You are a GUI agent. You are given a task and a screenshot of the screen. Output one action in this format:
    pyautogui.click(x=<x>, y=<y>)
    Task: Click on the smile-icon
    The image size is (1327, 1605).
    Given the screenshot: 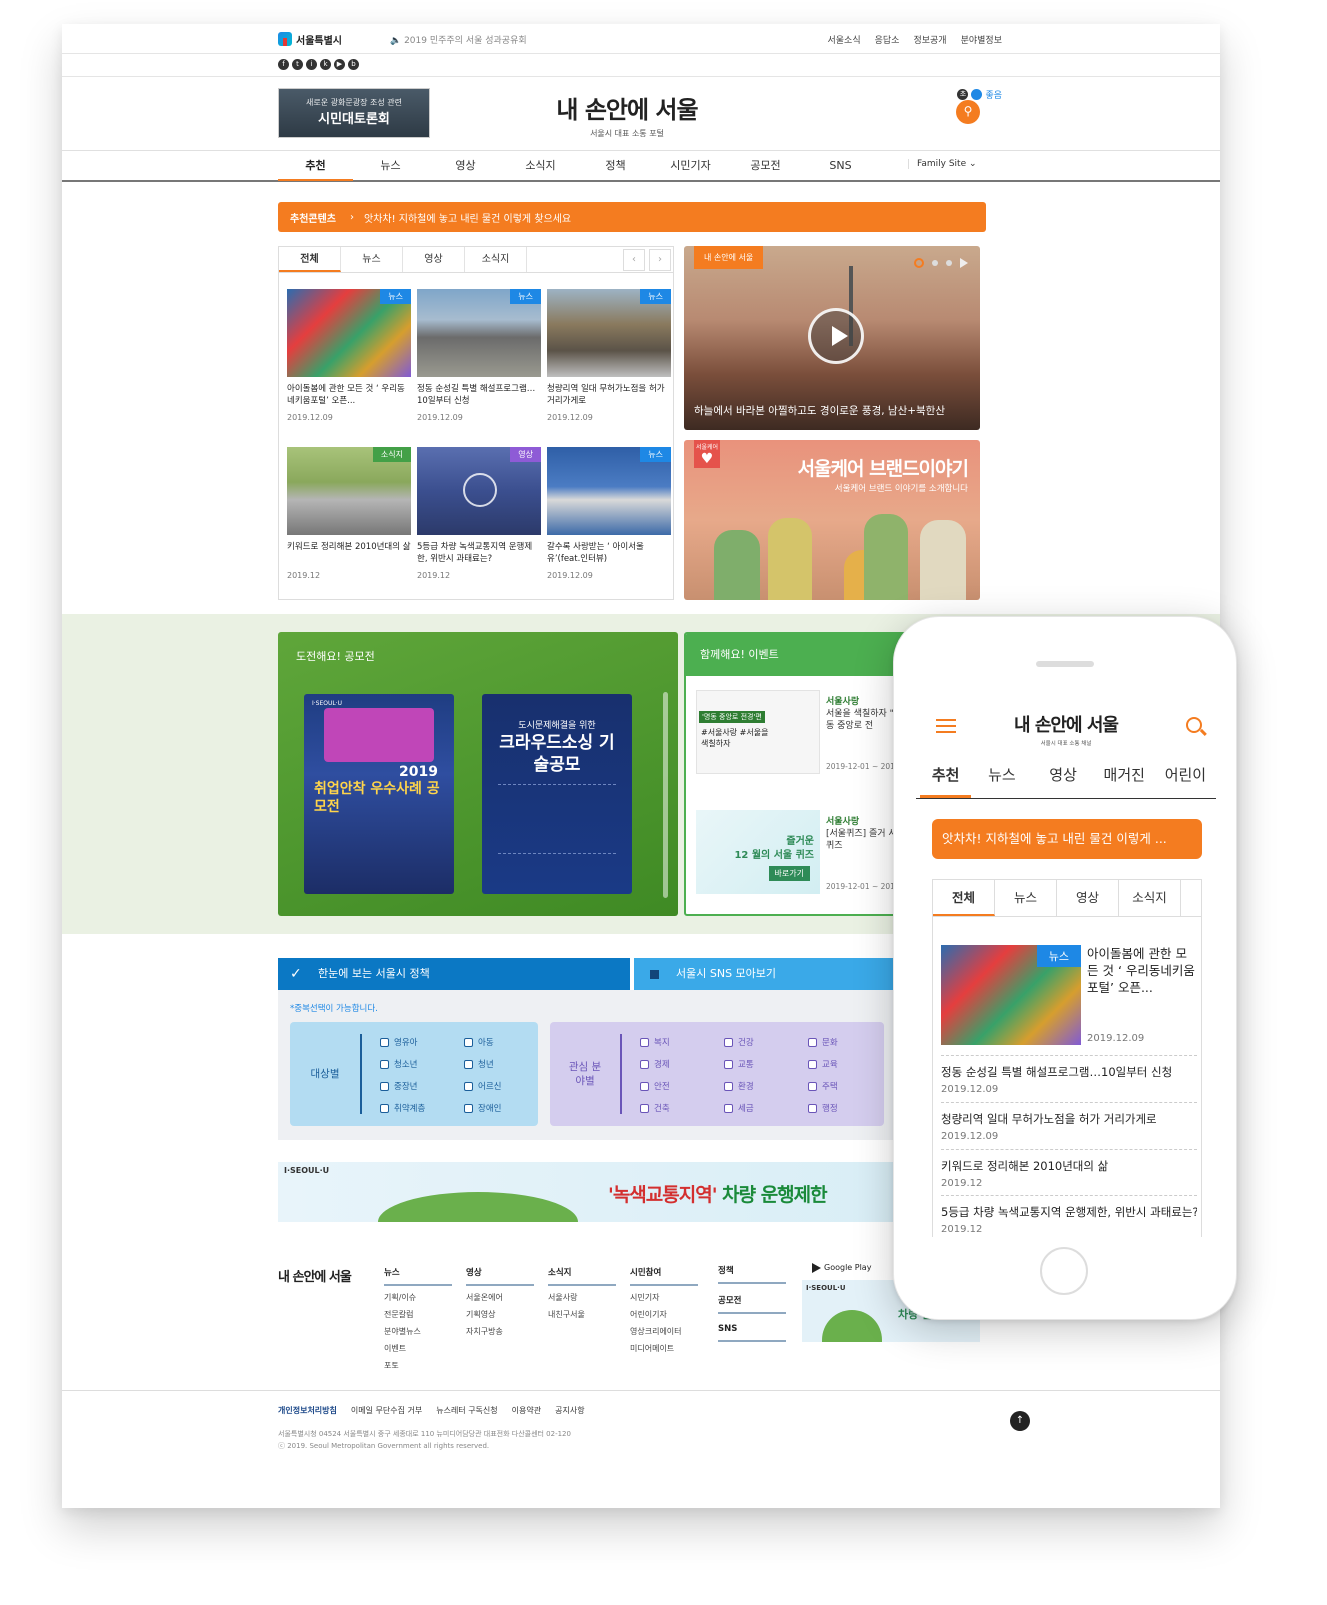 What is the action you would take?
    pyautogui.click(x=977, y=94)
    